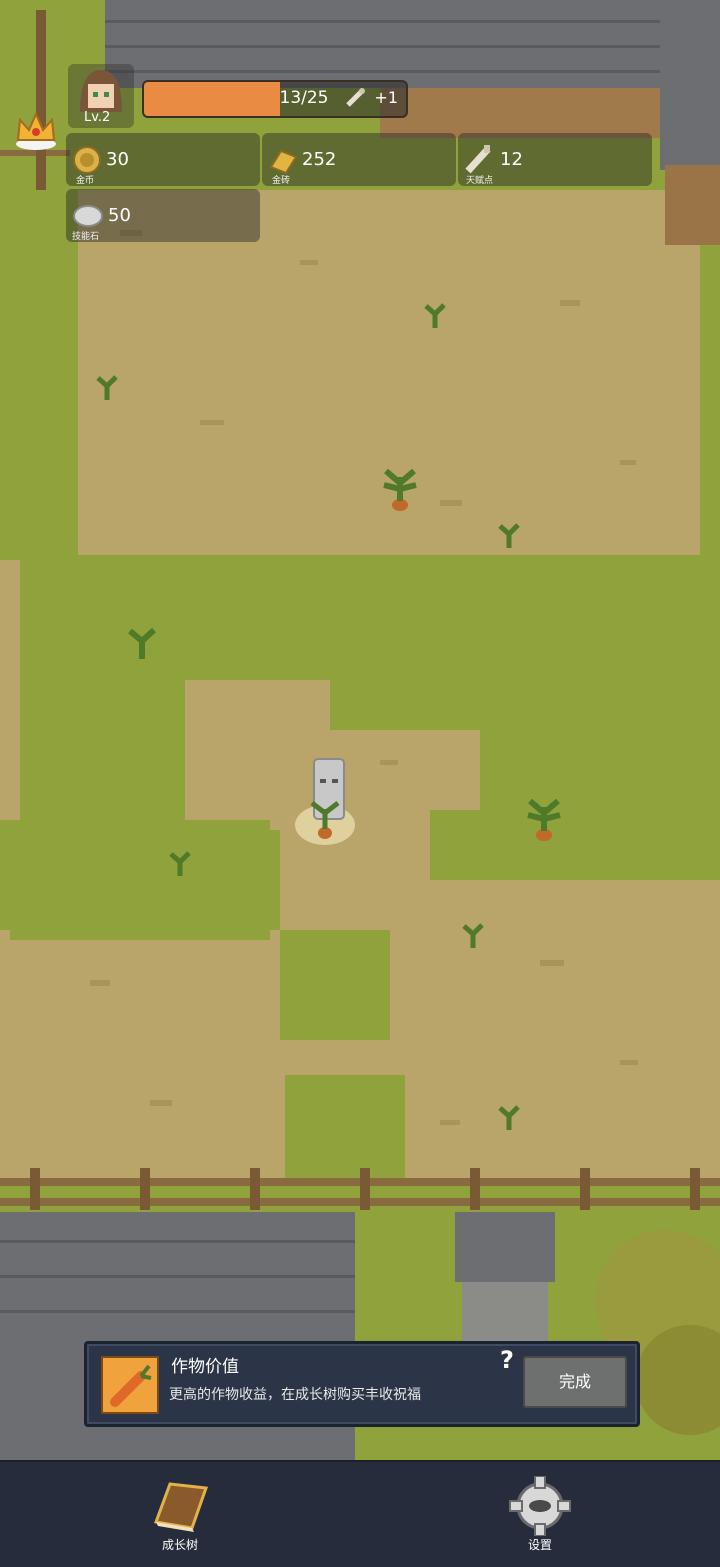 The height and width of the screenshot is (1567, 720). Describe the element at coordinates (507, 1360) in the screenshot. I see `help-icon: ?` at that location.